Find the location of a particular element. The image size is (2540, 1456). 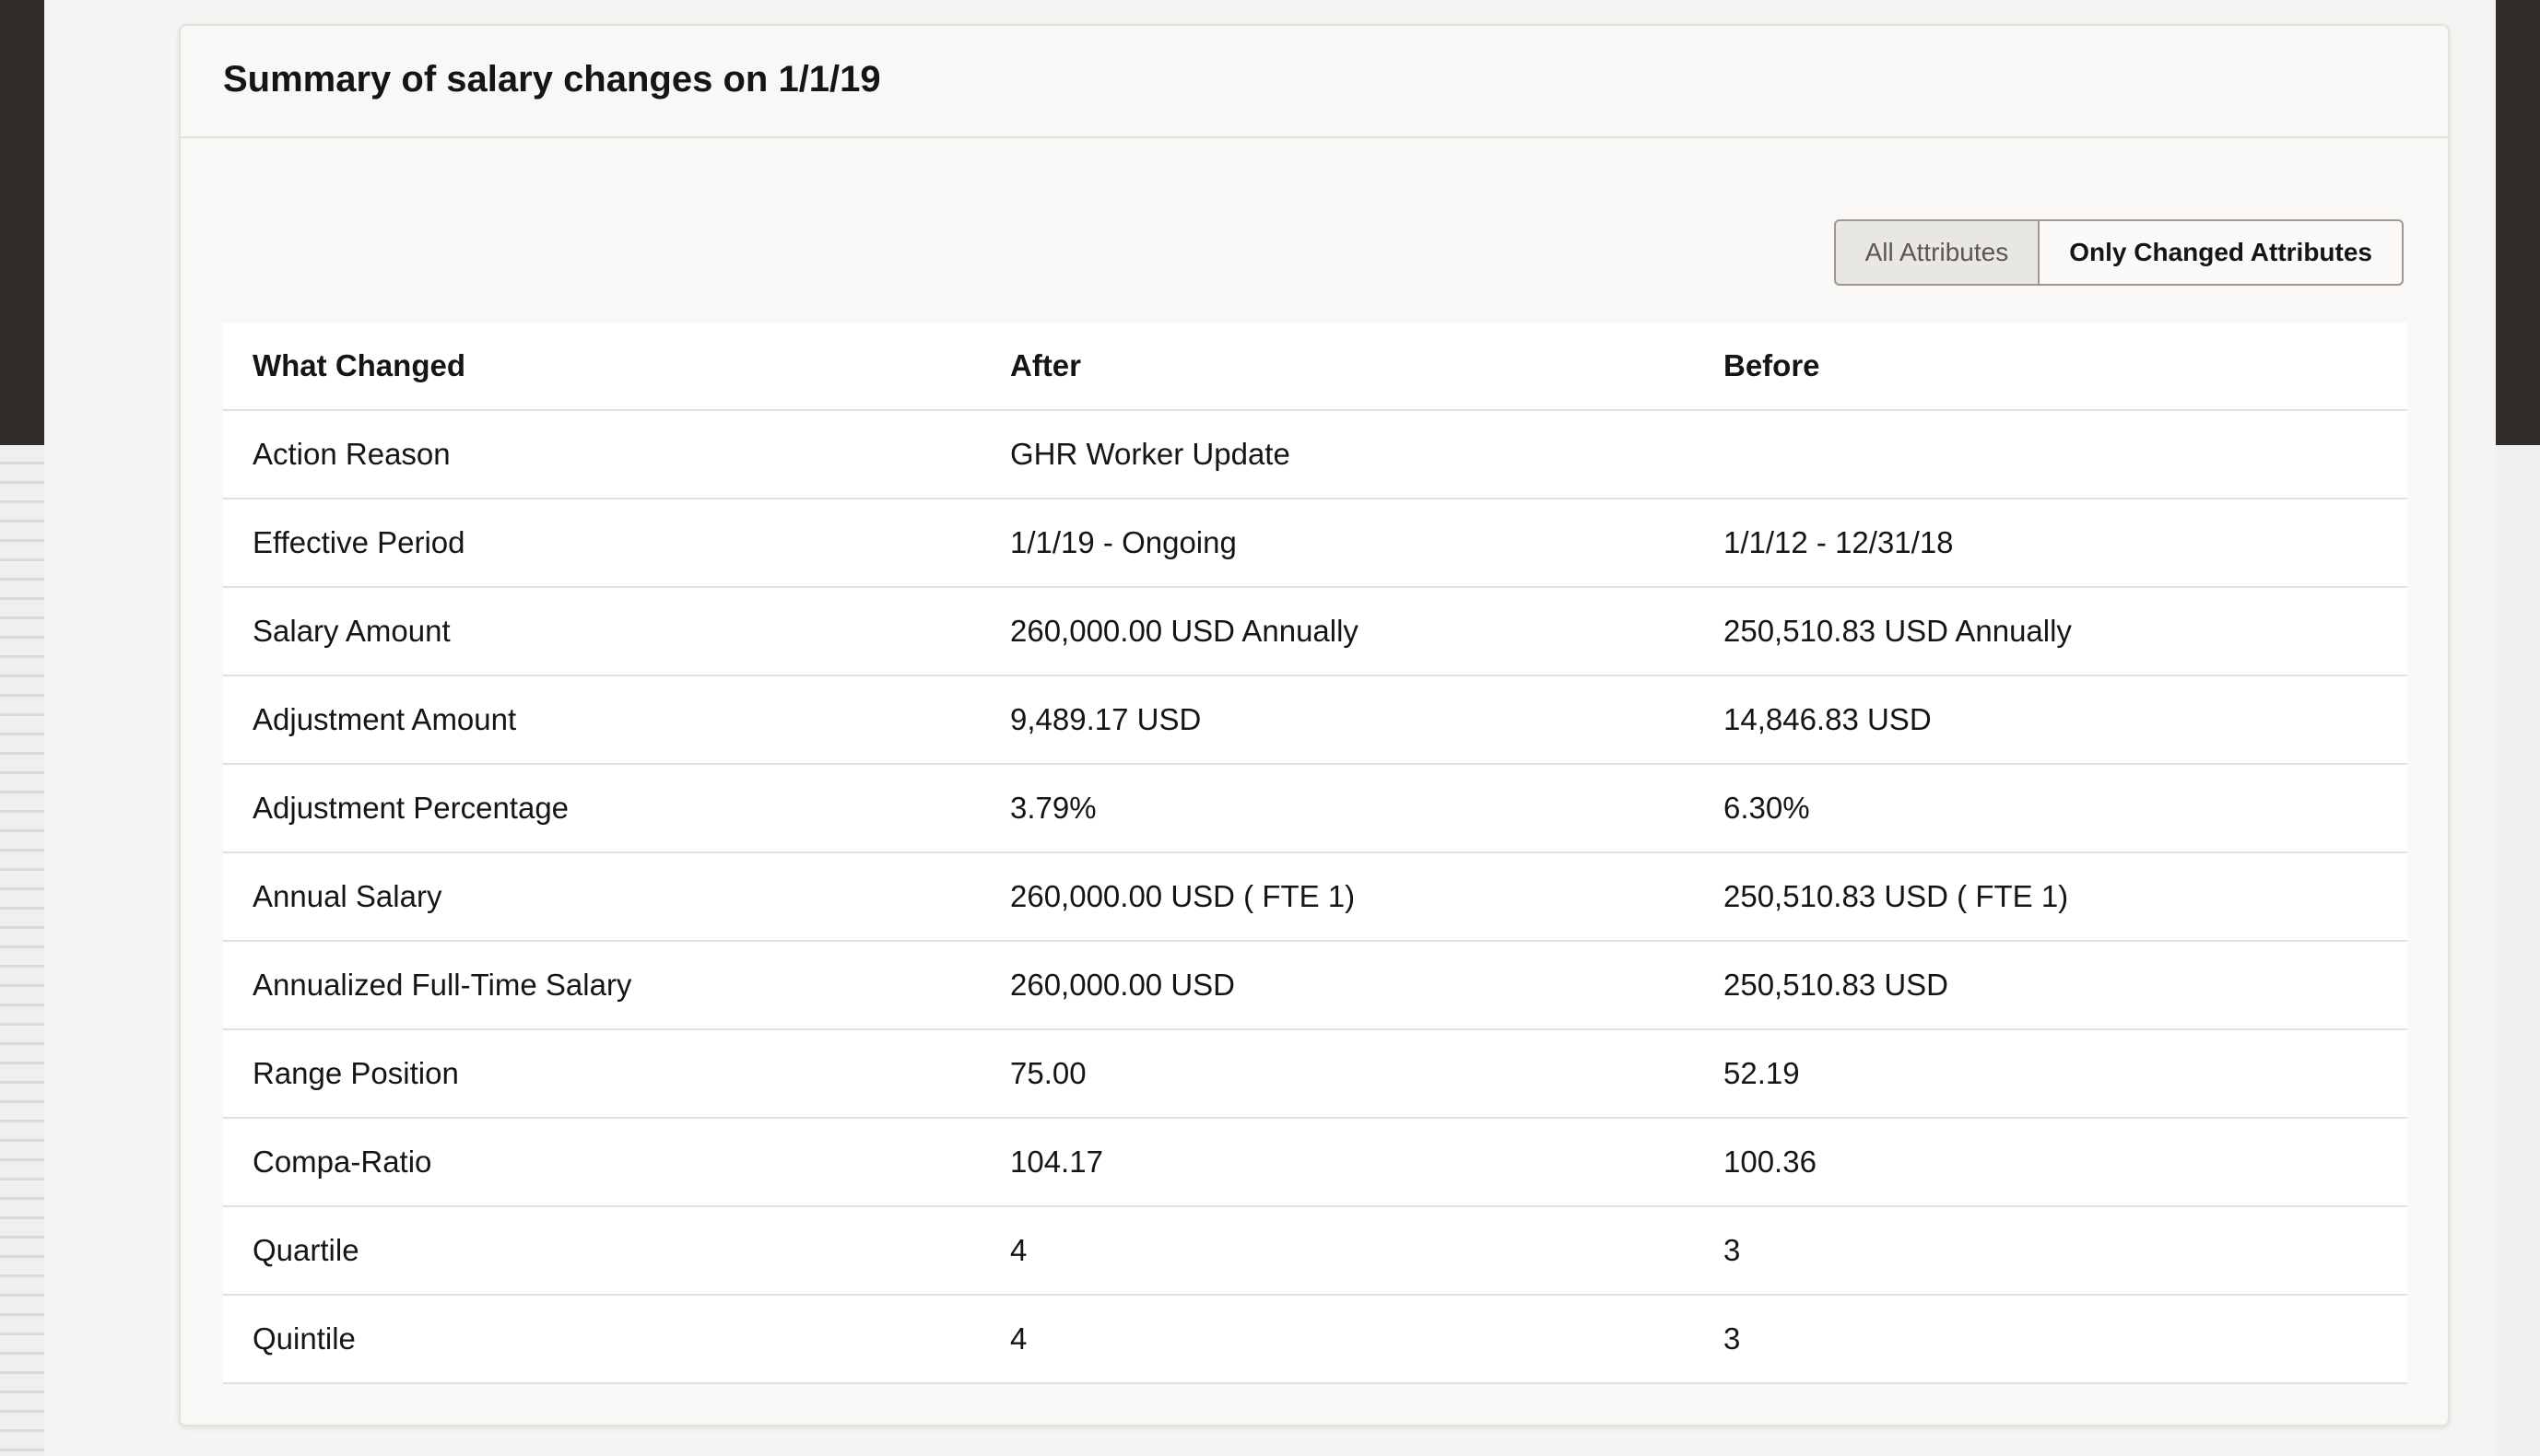

attribute-name-cell: Quartile is located at coordinates (306, 1250).